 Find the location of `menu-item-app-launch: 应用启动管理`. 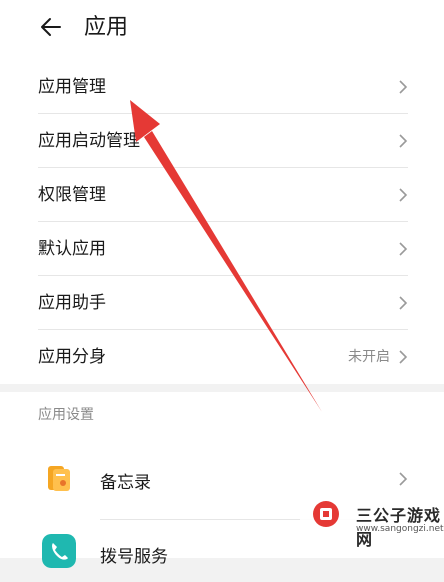

menu-item-app-launch: 应用启动管理 is located at coordinates (222, 141).